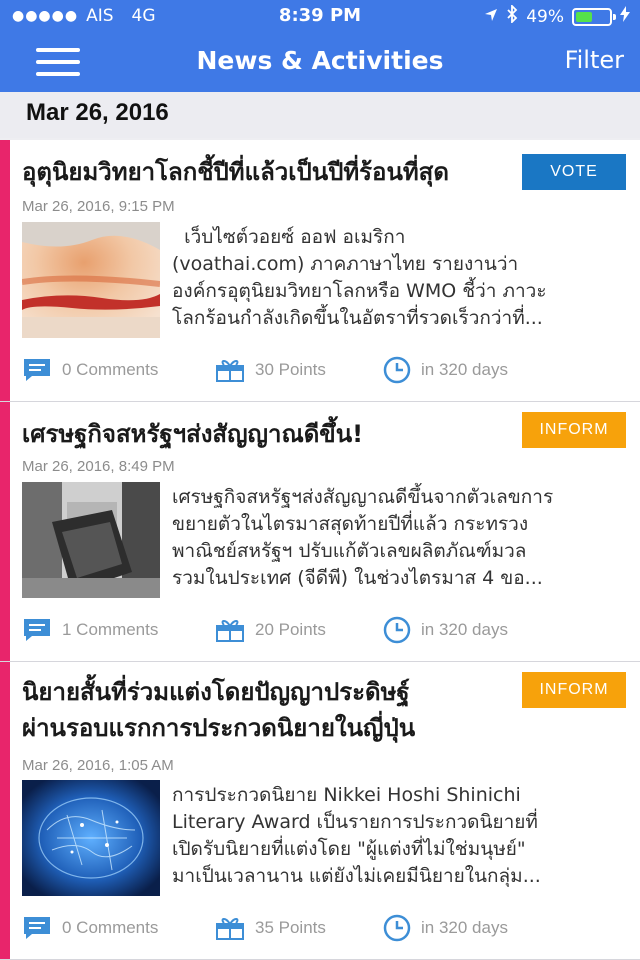 The image size is (640, 960). I want to click on points-label: 30 Points, so click(299, 370).